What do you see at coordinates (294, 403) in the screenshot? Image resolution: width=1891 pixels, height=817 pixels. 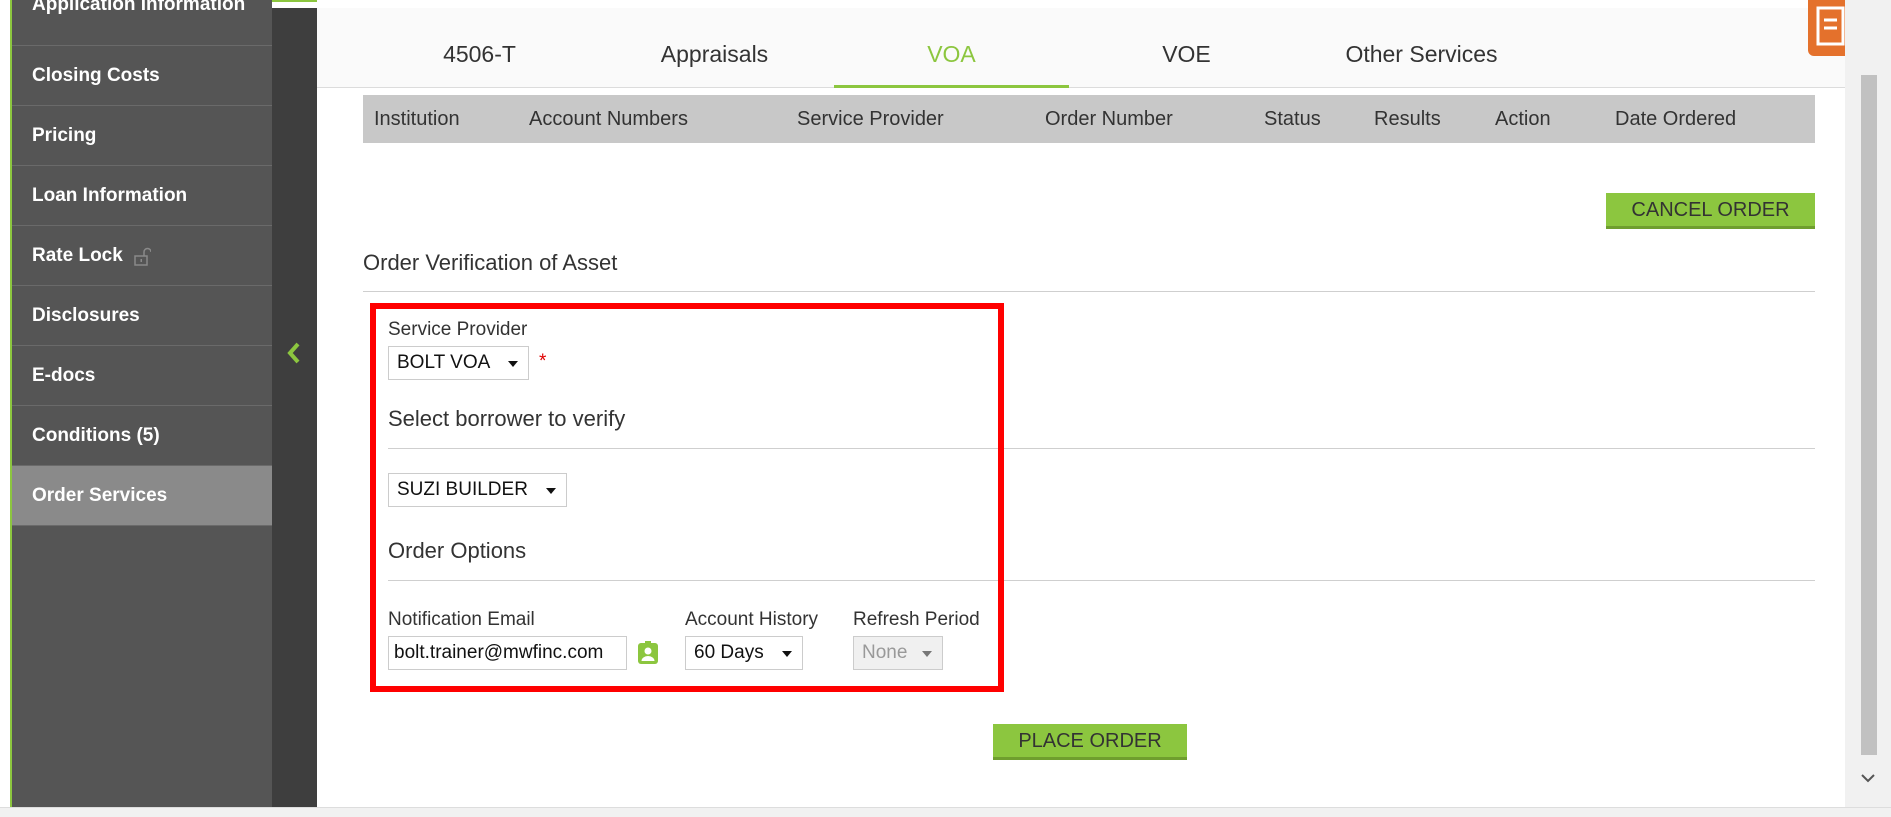 I see `sidebar-collapse-bar` at bounding box center [294, 403].